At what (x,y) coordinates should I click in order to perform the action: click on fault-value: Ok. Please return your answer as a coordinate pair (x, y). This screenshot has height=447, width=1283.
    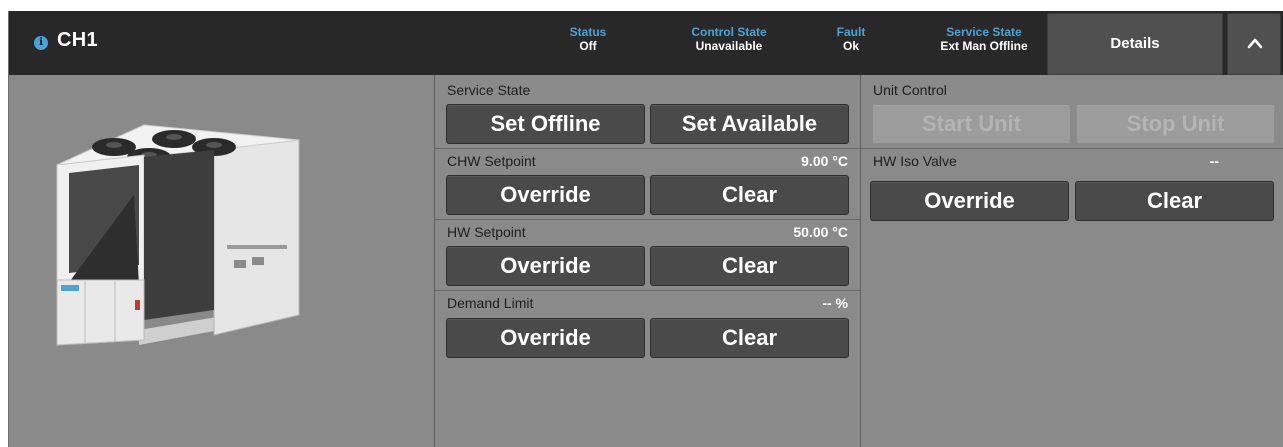
    Looking at the image, I should click on (851, 46).